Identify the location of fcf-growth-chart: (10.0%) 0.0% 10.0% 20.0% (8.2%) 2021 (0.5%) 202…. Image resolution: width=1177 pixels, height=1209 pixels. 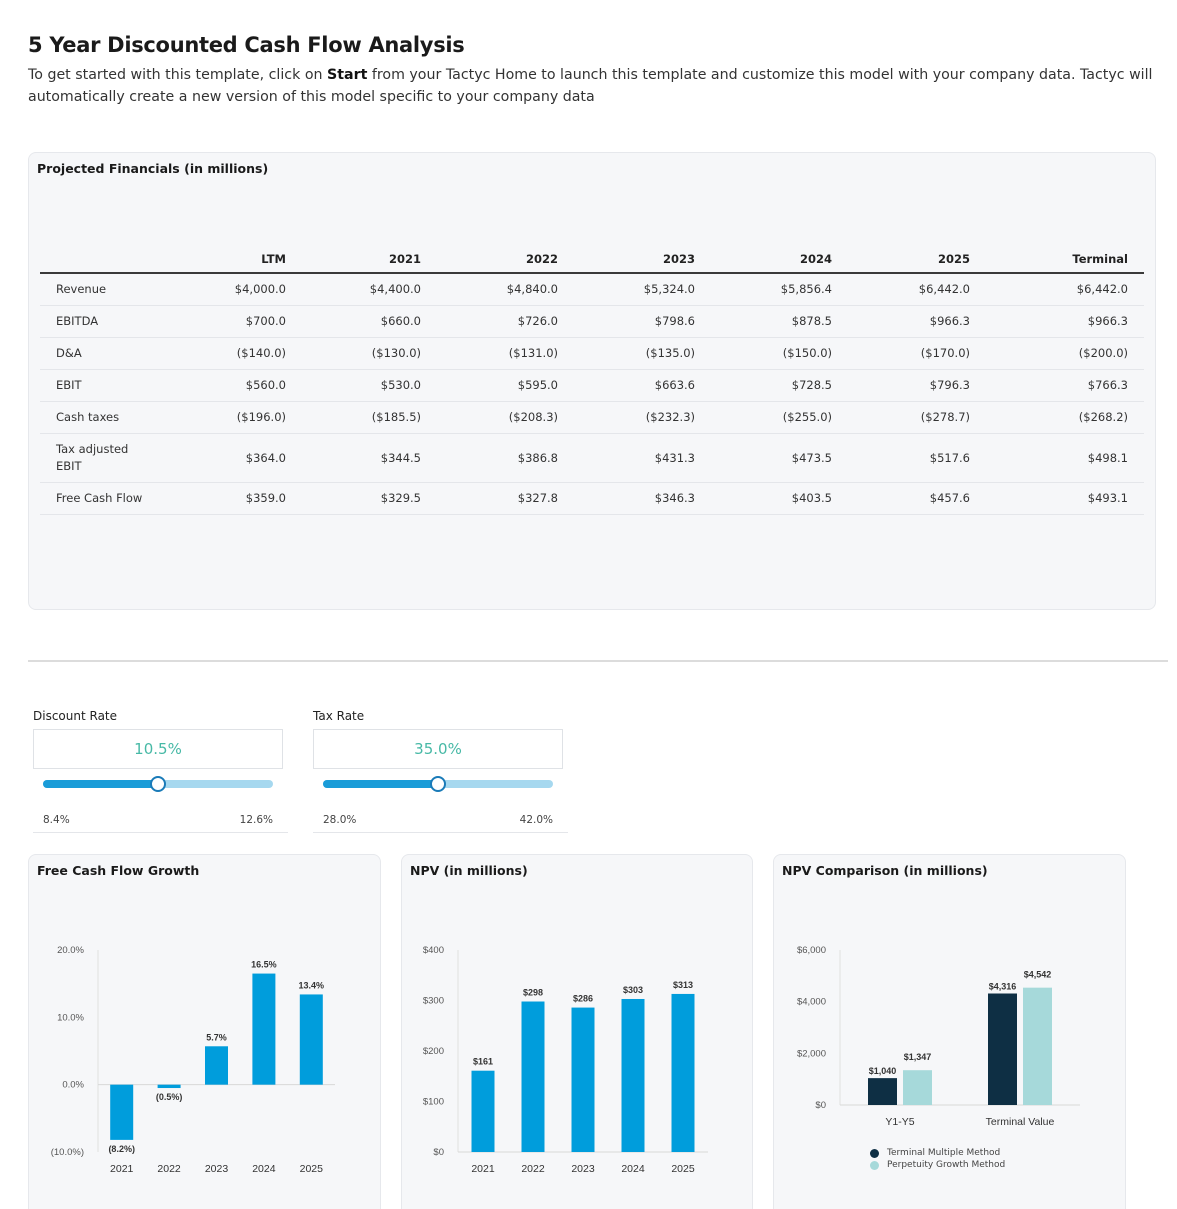
(193, 1060).